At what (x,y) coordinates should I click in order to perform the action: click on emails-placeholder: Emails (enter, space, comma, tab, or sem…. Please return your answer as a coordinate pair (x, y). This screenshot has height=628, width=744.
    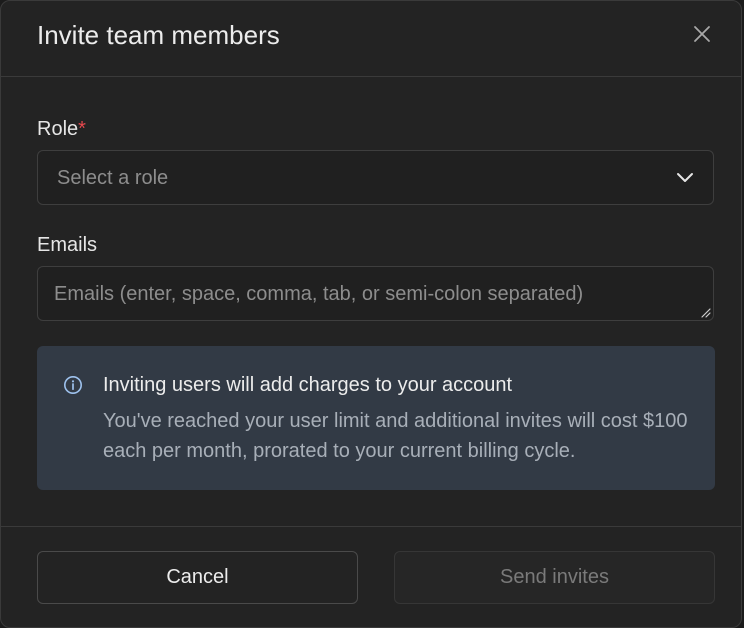
    Looking at the image, I should click on (319, 294).